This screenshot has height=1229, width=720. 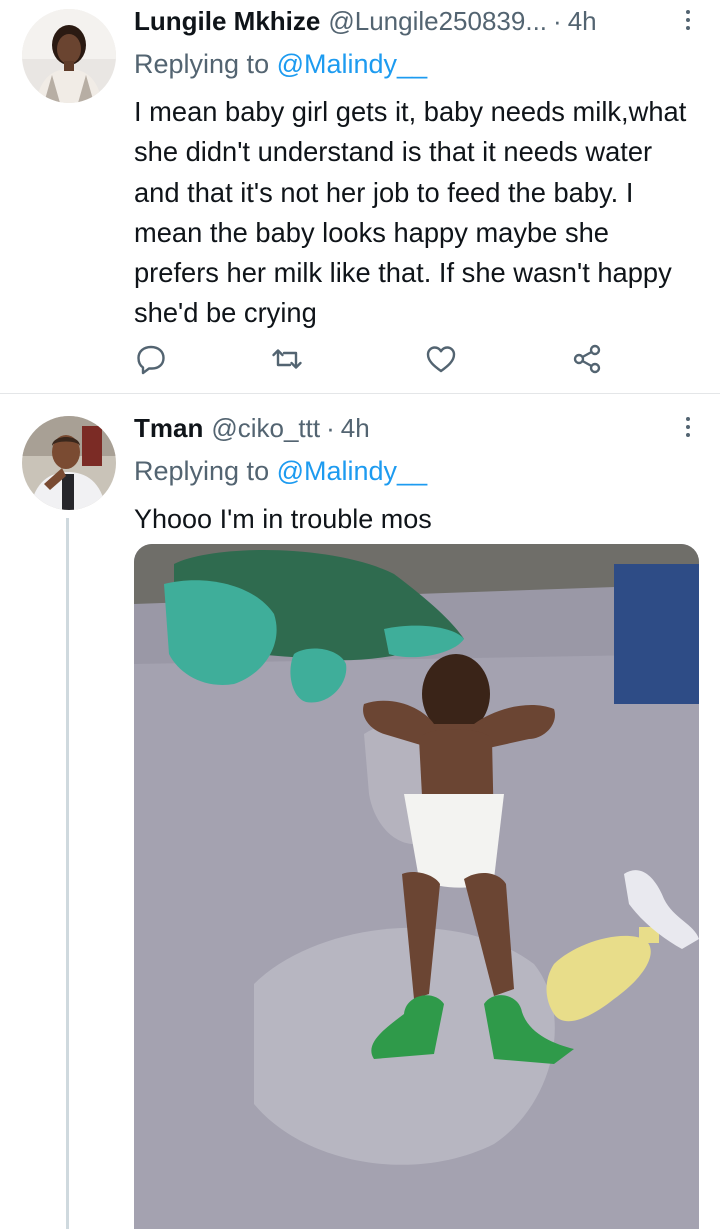 I want to click on heart-icon, so click(x=441, y=359).